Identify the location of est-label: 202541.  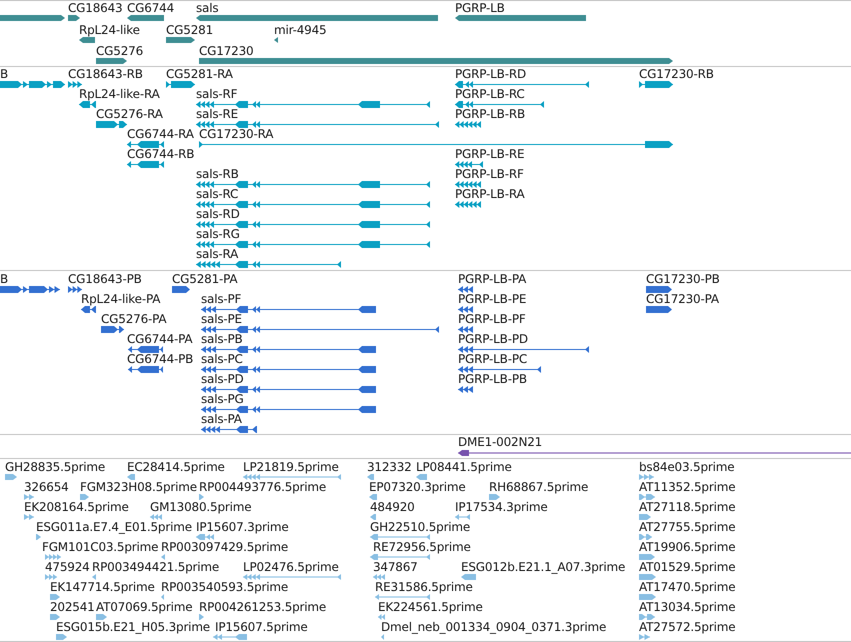
(72, 607).